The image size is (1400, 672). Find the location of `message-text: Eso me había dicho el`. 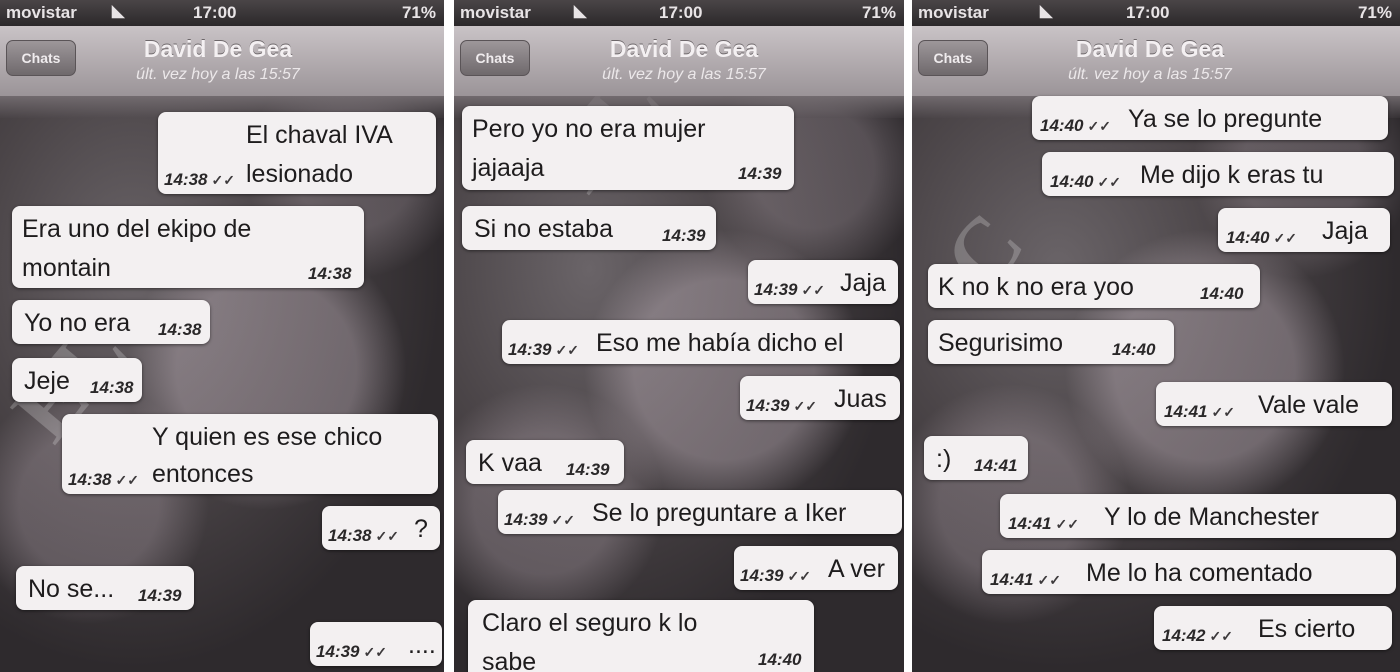

message-text: Eso me había dicho el is located at coordinates (720, 343).